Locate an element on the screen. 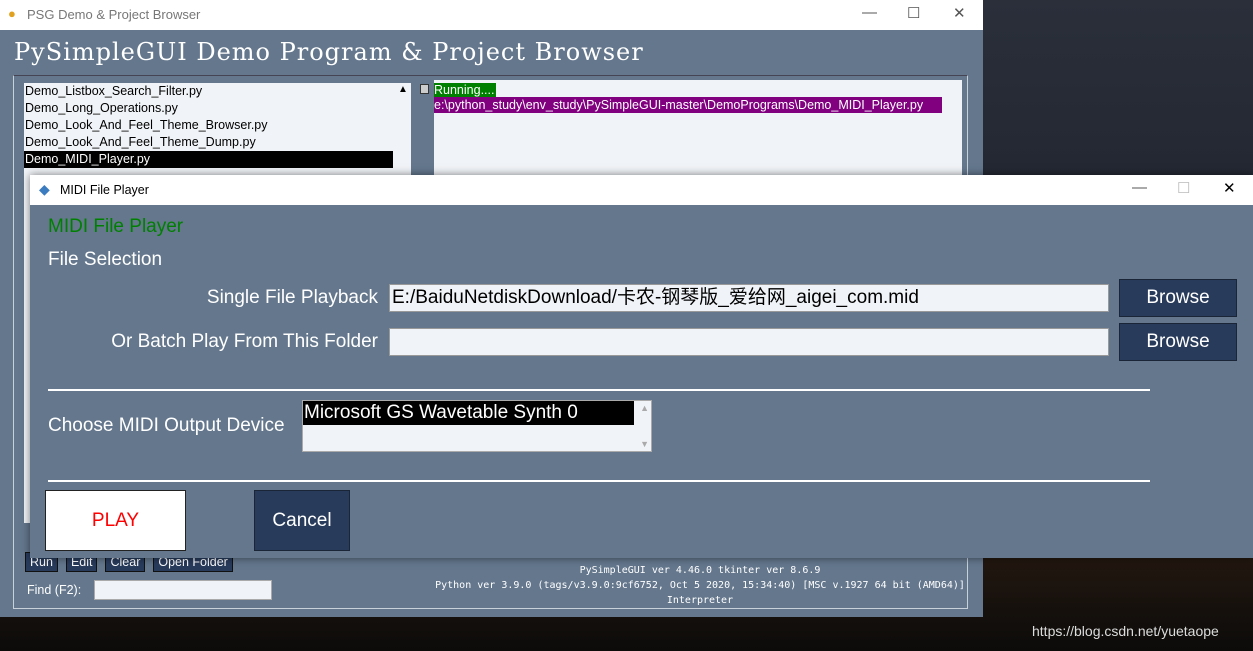 This screenshot has width=1253, height=651. cancel-button: Cancel is located at coordinates (302, 520).